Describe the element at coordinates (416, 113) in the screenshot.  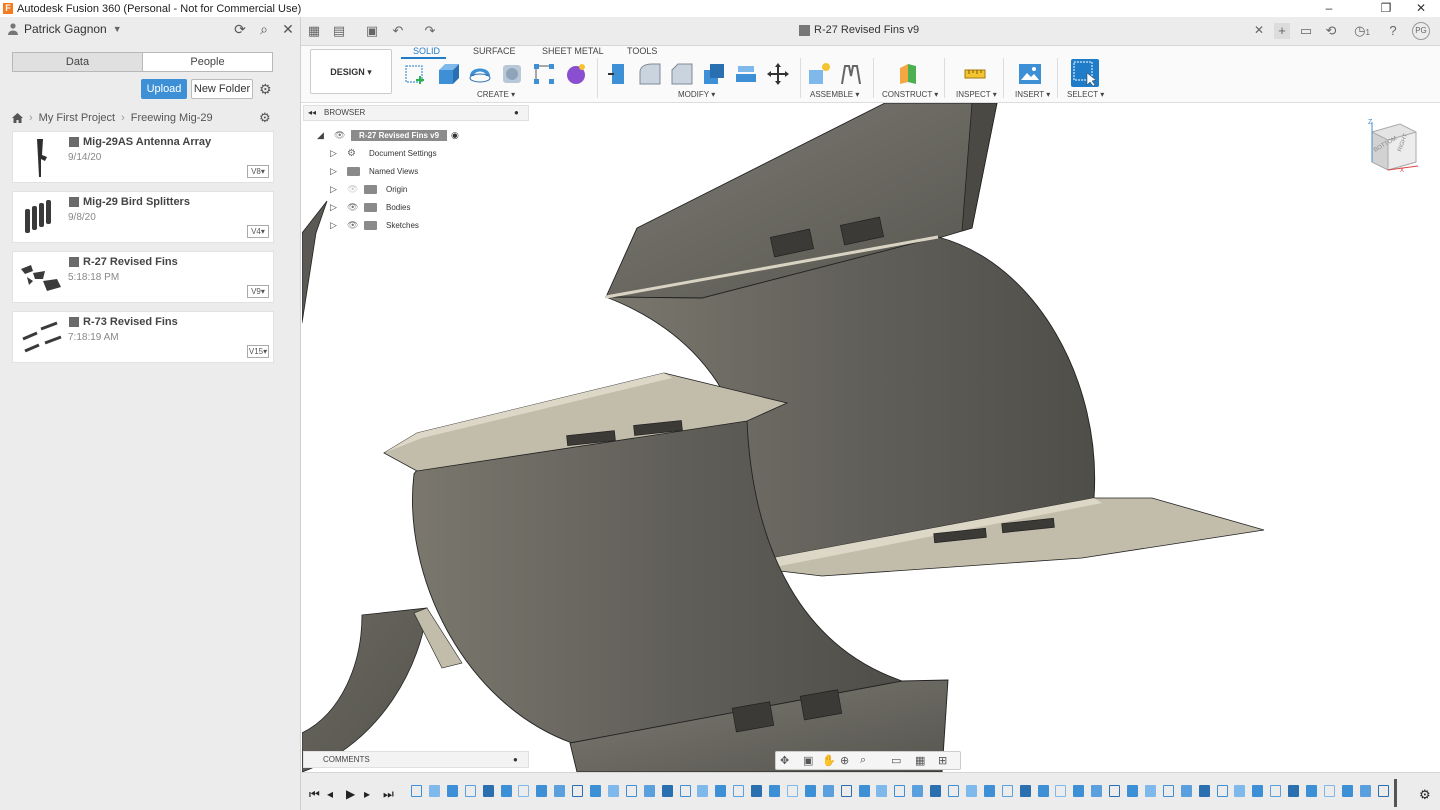
I see `browser-panel-header: ◂◂ BROWSER ●` at that location.